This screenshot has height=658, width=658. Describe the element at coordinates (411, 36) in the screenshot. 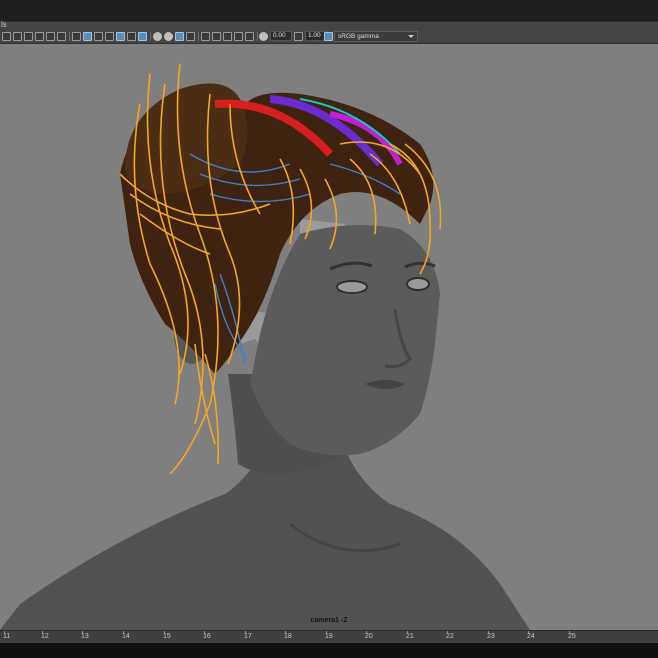

I see `chevron-down-icon` at that location.